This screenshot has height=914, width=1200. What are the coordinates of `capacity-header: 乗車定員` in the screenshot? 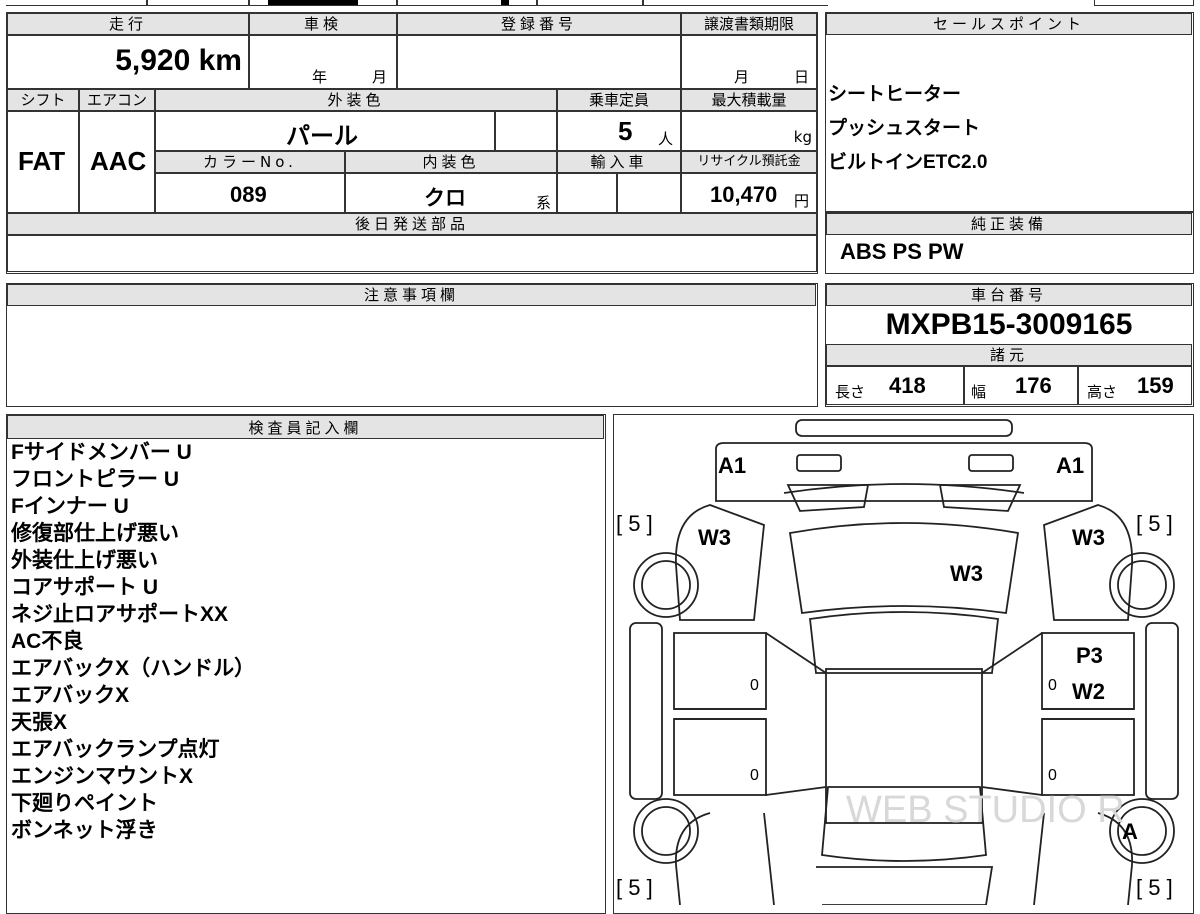 It's located at (619, 100).